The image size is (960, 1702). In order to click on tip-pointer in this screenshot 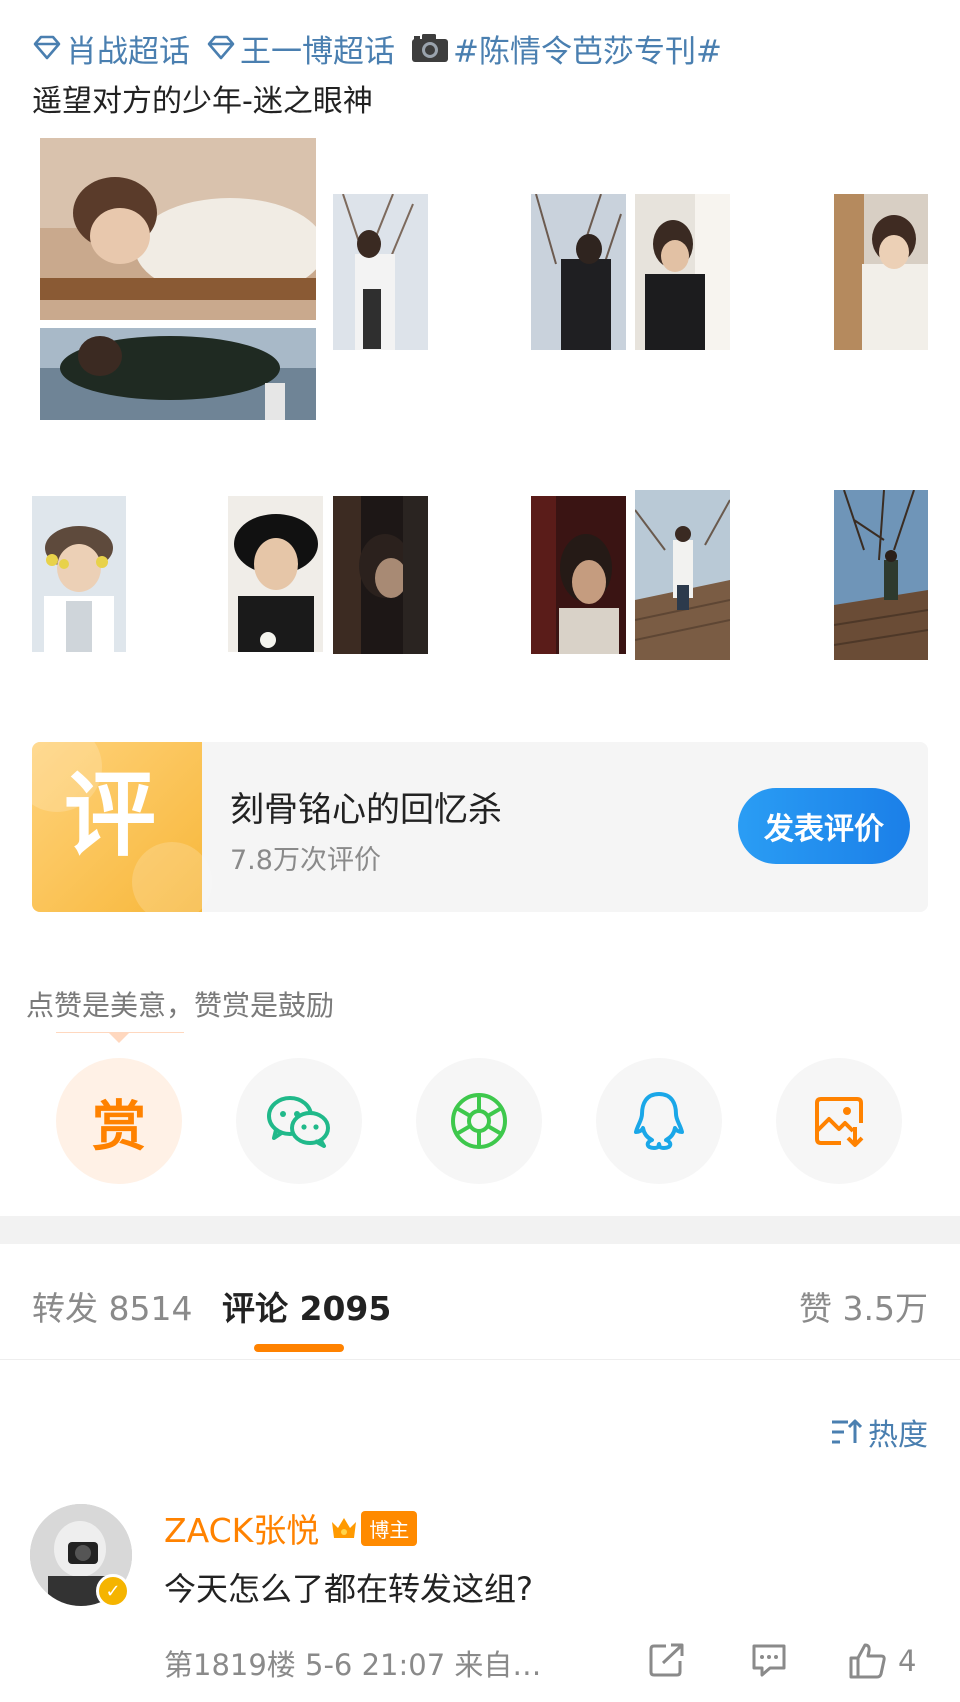, I will do `click(119, 1037)`.